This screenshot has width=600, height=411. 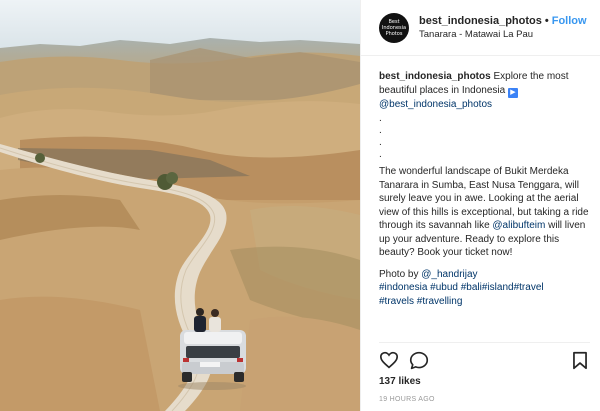 What do you see at coordinates (449, 274) in the screenshot?
I see `photographer-link: @_handrijay` at bounding box center [449, 274].